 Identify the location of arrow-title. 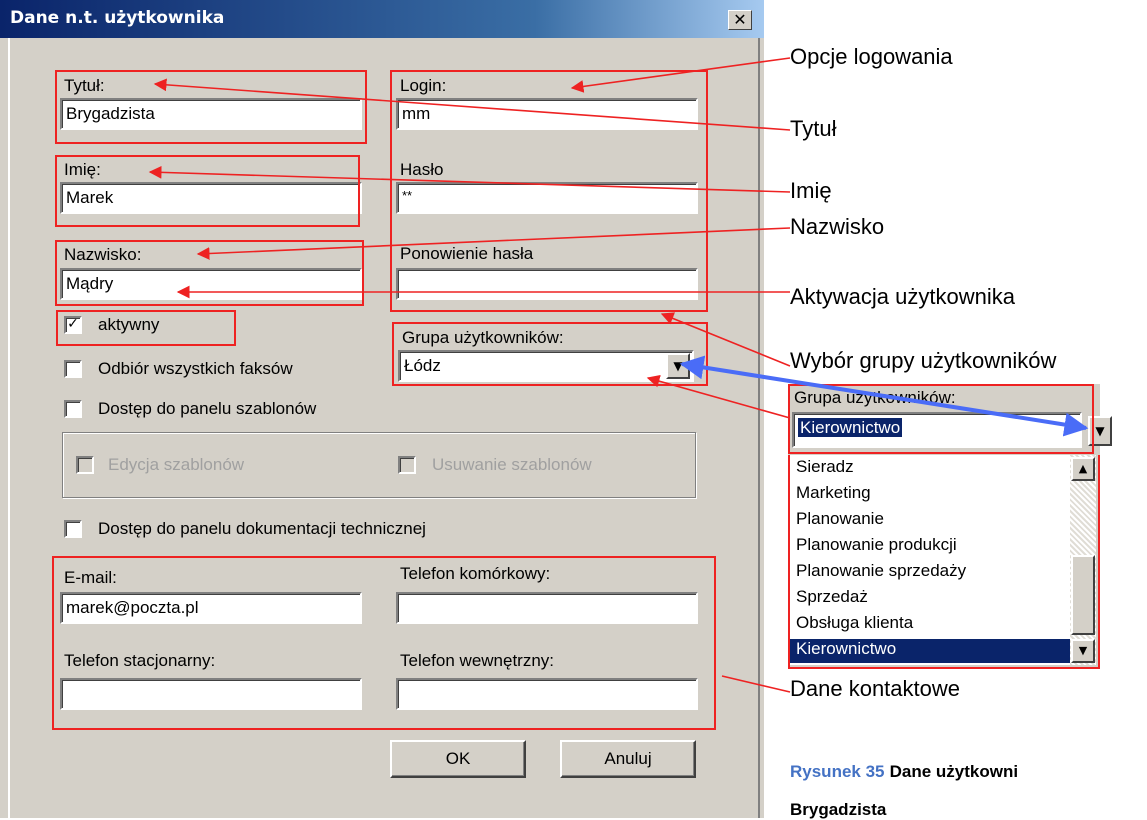
(472, 104).